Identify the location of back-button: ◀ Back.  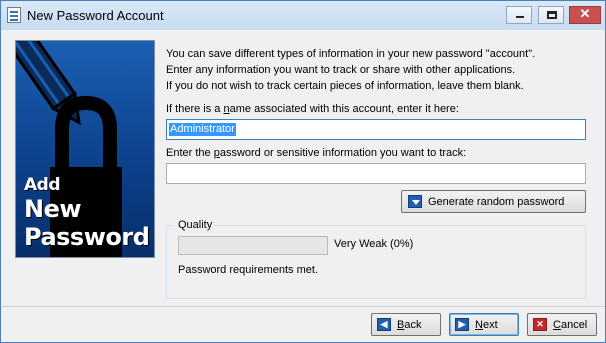
(406, 324).